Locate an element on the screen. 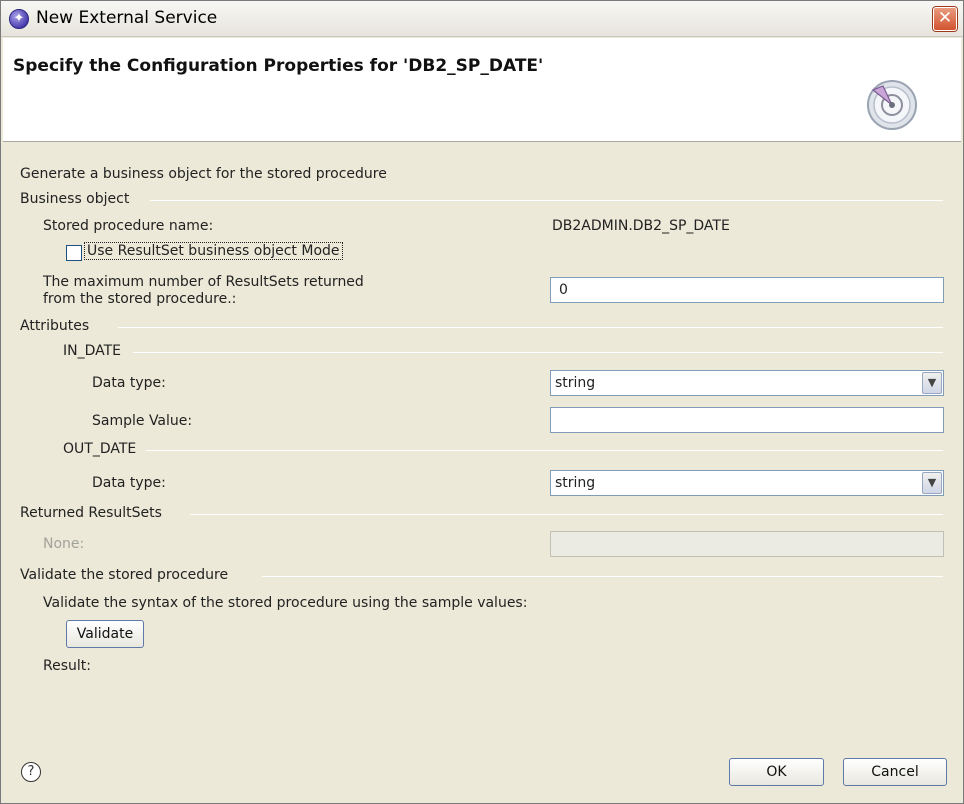 The image size is (964, 804). sp-name-label: Stored procedure name: is located at coordinates (128, 226).